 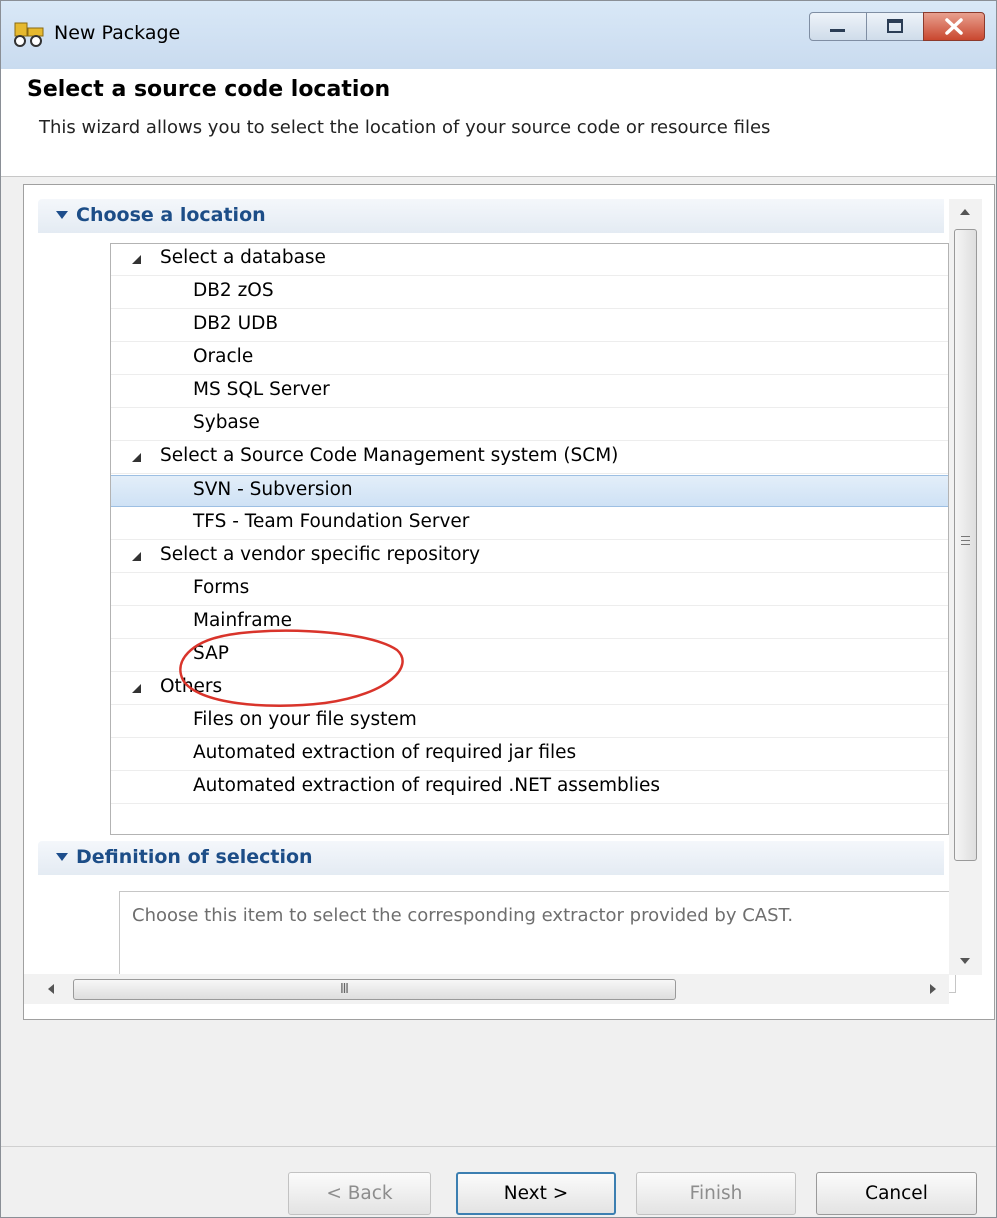 I want to click on page-title: Select a source code location, so click(x=209, y=89).